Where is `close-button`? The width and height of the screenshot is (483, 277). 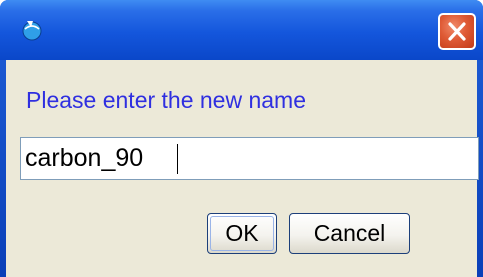 close-button is located at coordinates (457, 31).